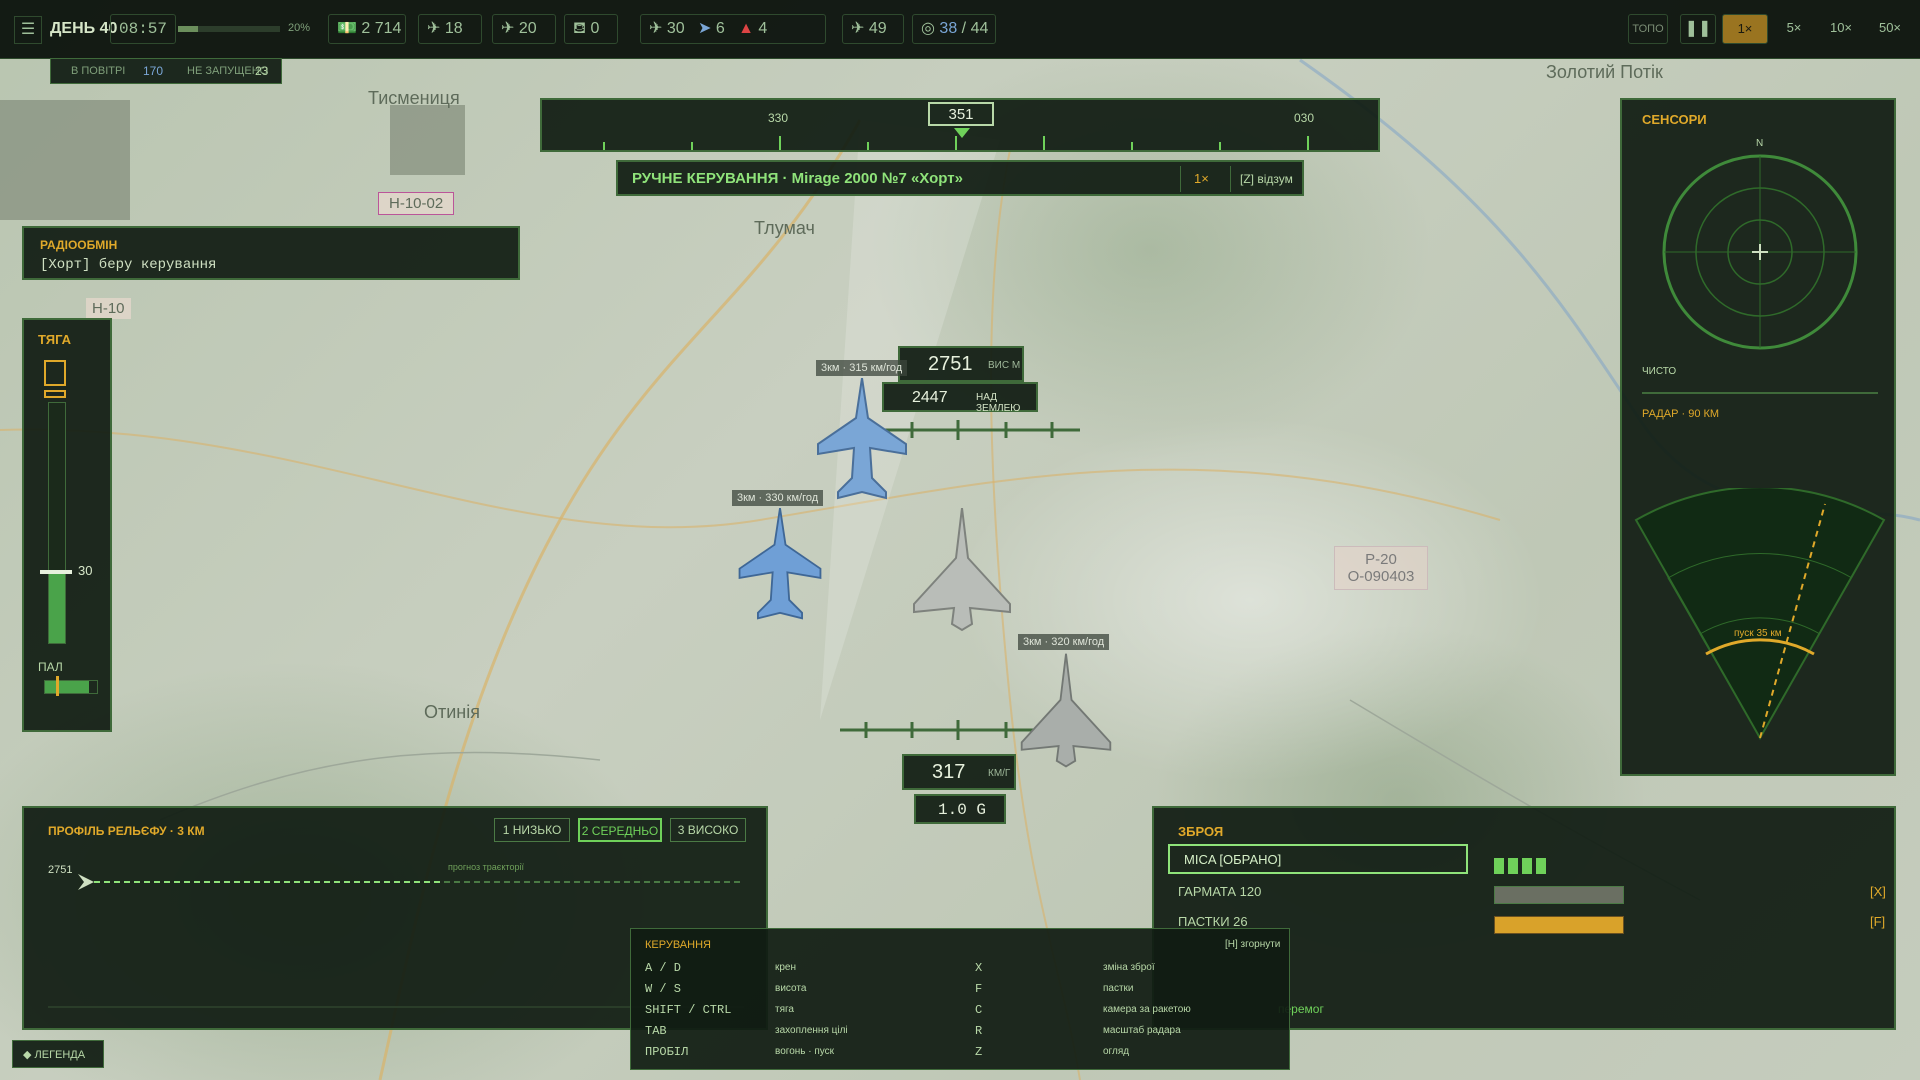  What do you see at coordinates (862, 368) in the screenshot?
I see `aircraft-tag-a: 3км · 315 км/год` at bounding box center [862, 368].